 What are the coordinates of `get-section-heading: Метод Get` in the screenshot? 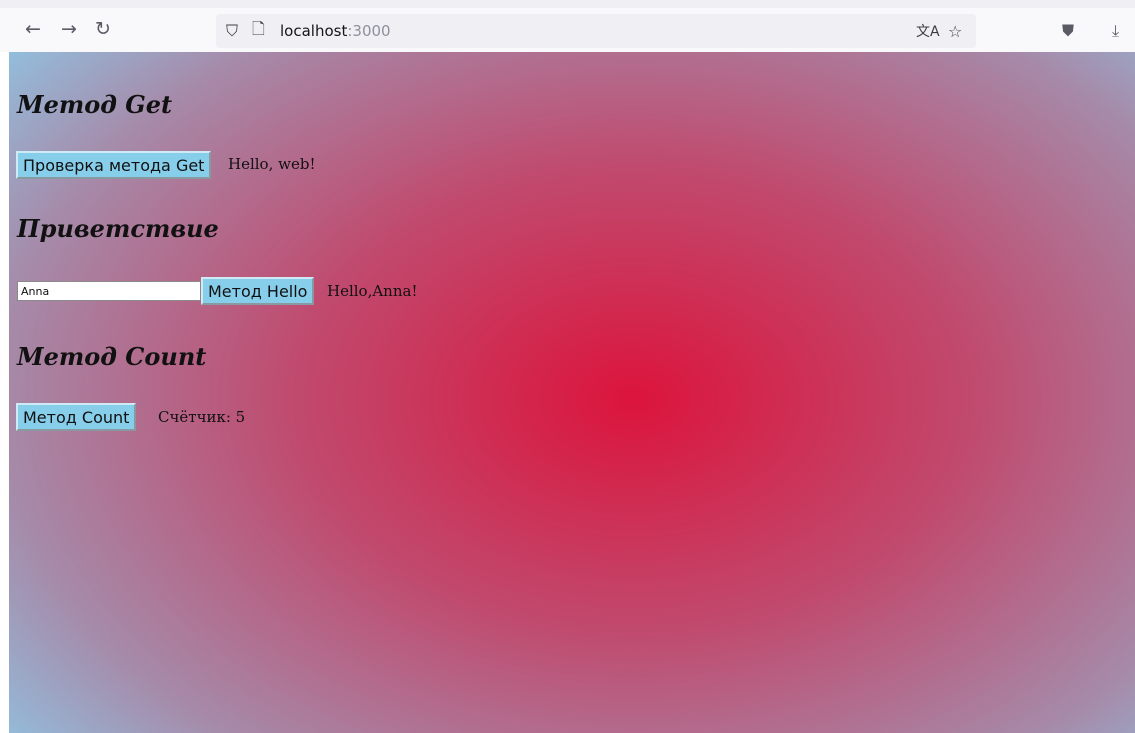 It's located at (95, 104).